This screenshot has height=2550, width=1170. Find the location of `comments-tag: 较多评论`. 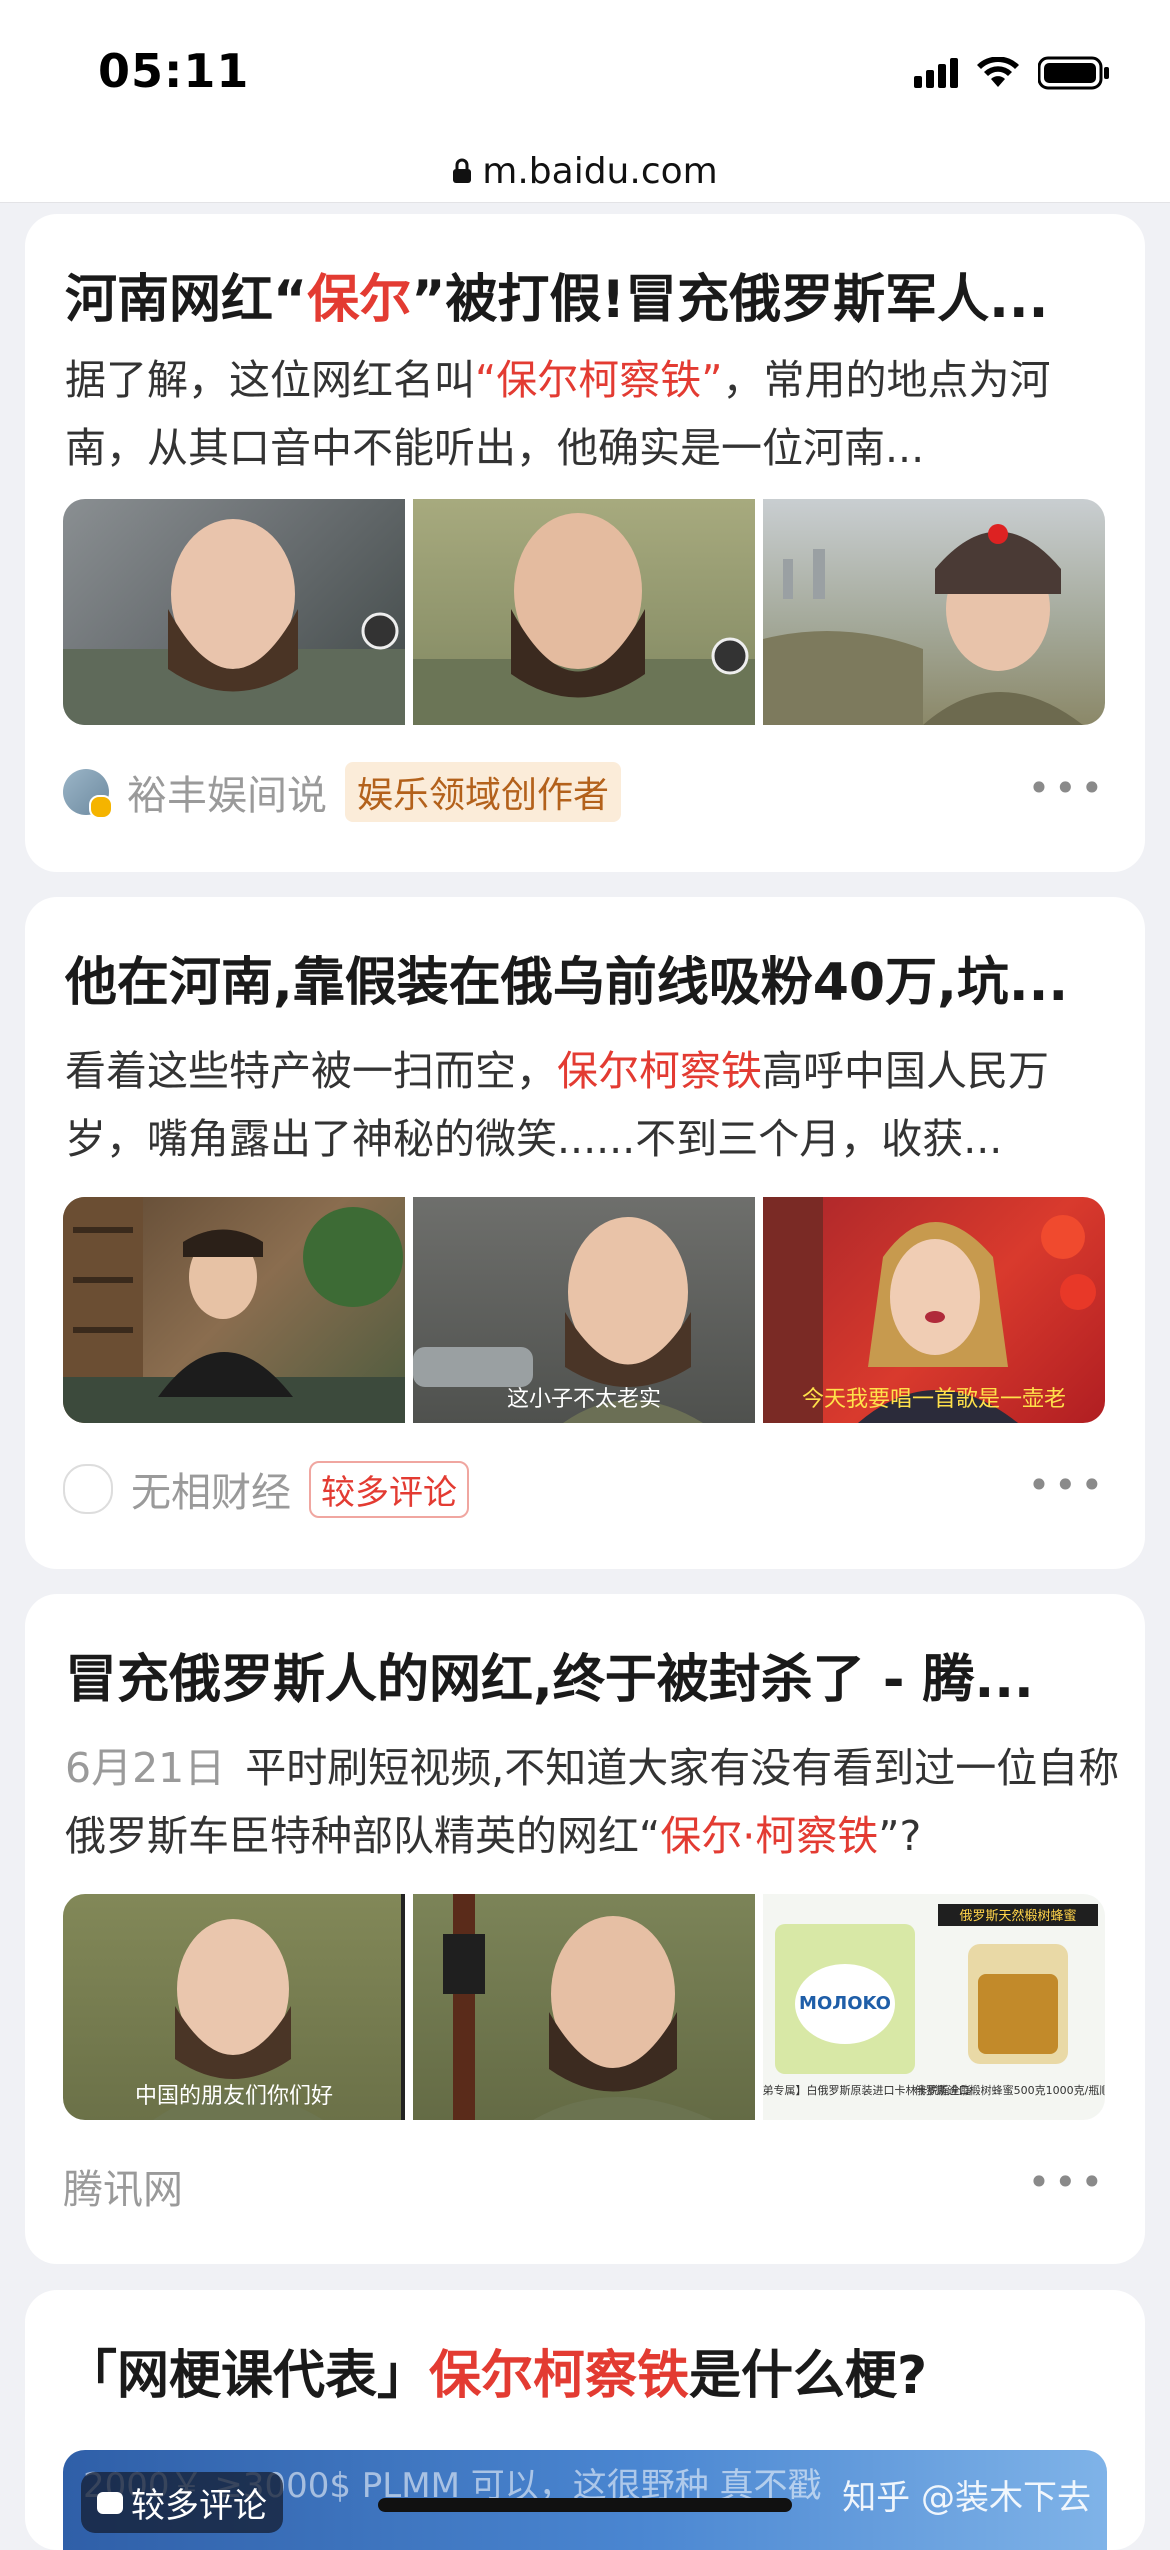

comments-tag: 较多评论 is located at coordinates (389, 1489).